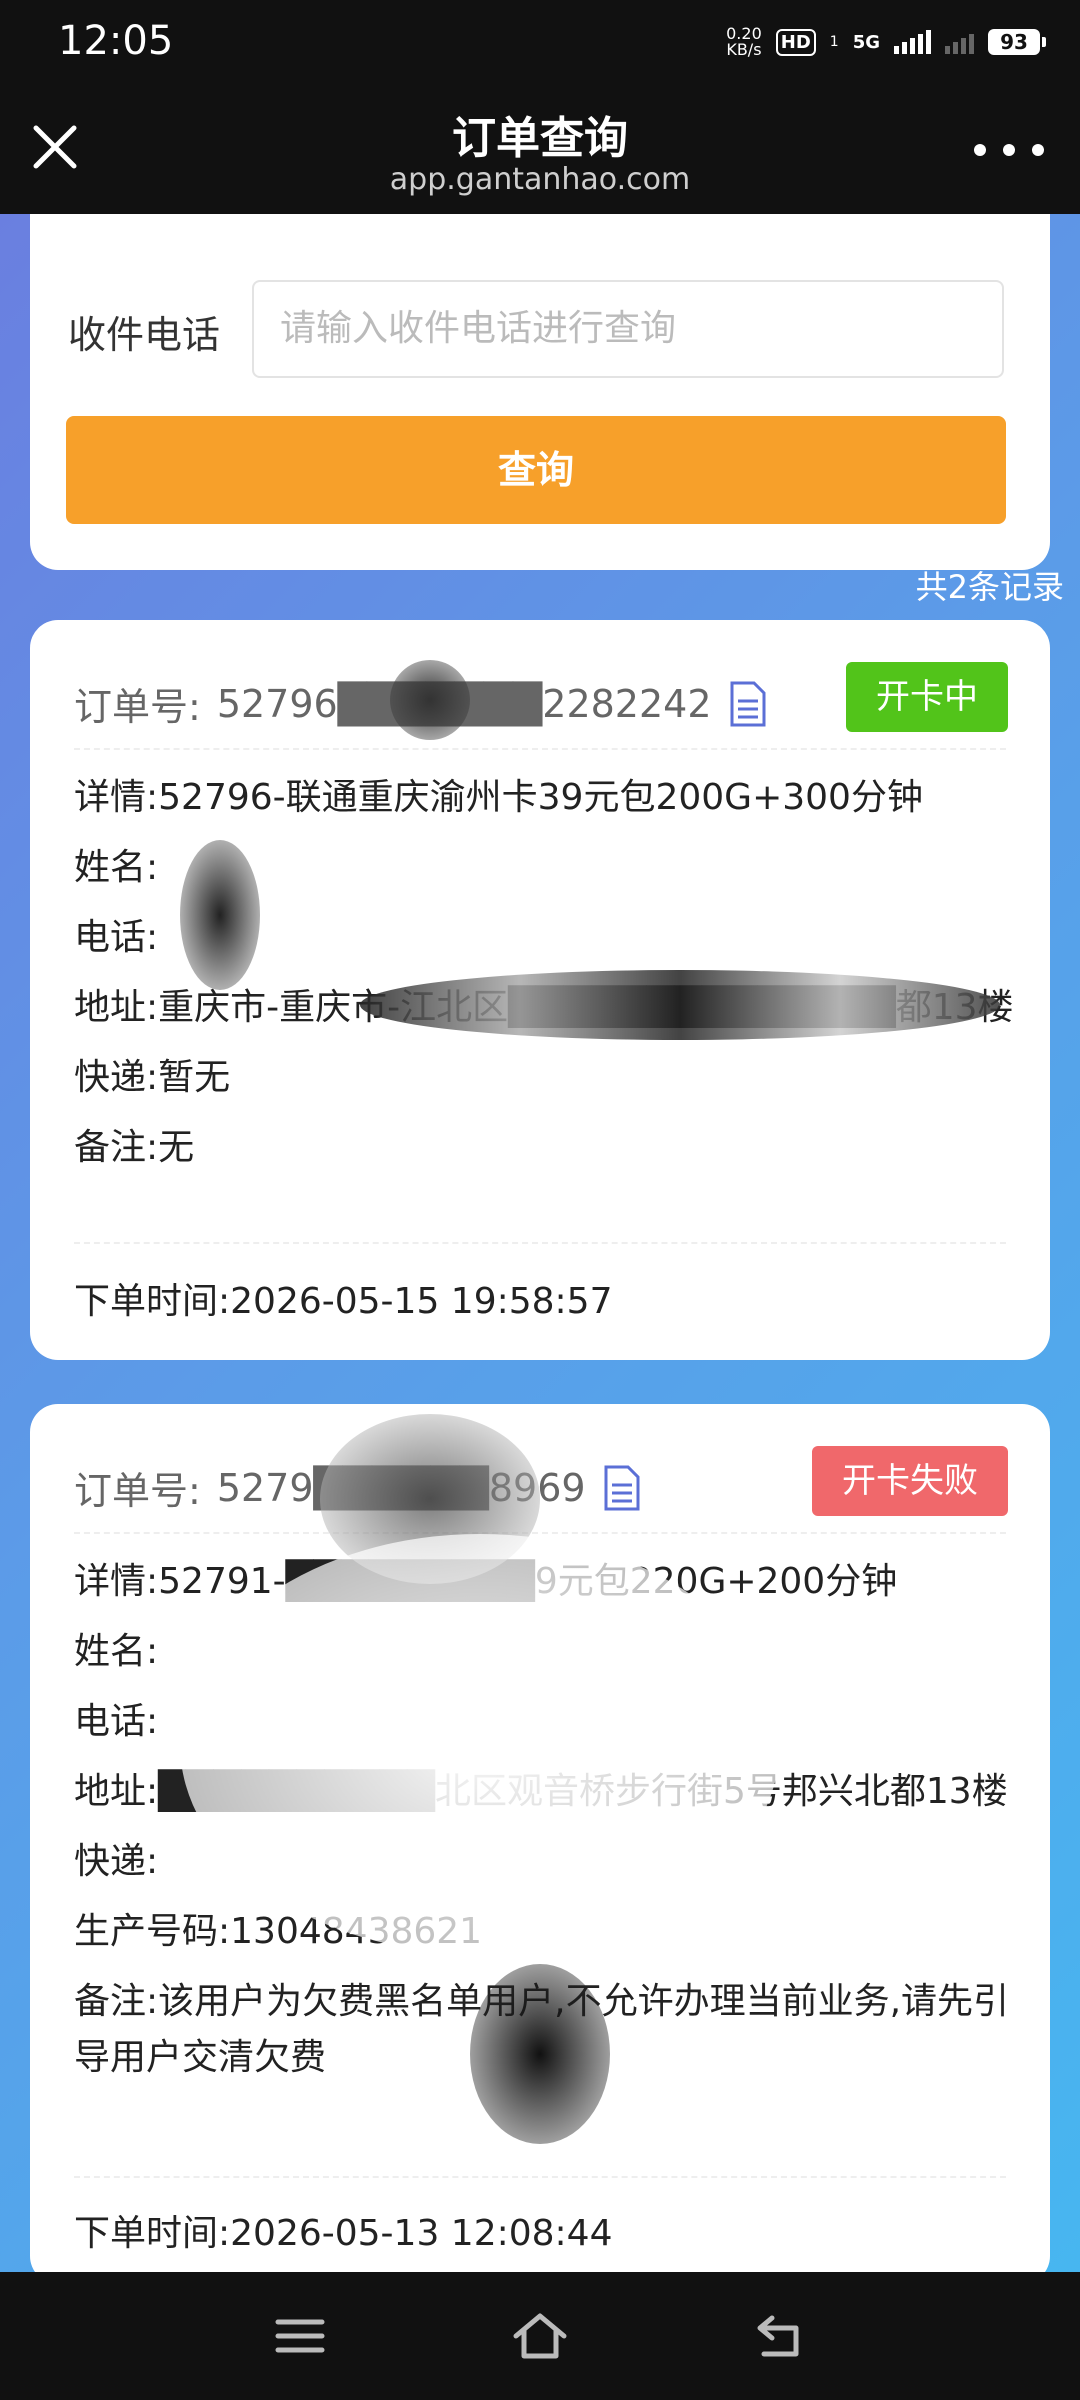  I want to click on title-bar: 订单查询 app.gantanhao.com, so click(540, 149).